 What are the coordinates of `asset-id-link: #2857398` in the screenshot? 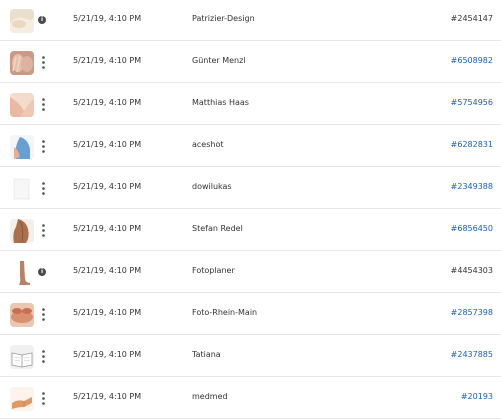 It's located at (472, 312).